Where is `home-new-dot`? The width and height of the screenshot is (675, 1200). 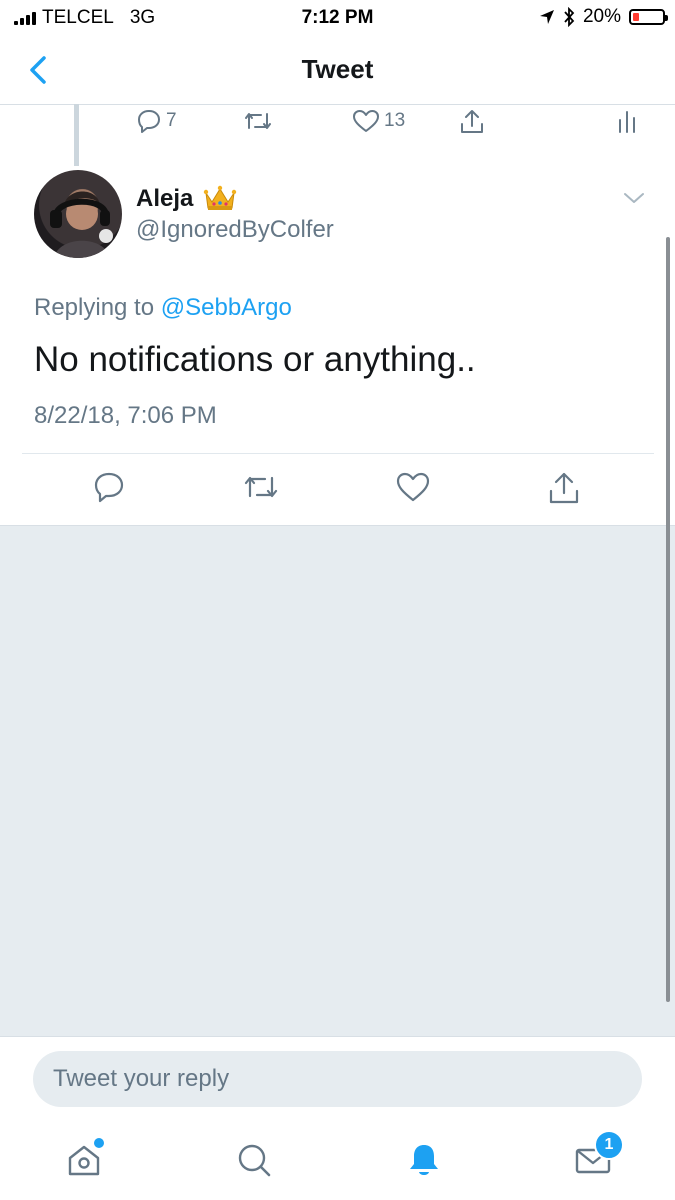
home-new-dot is located at coordinates (99, 1143).